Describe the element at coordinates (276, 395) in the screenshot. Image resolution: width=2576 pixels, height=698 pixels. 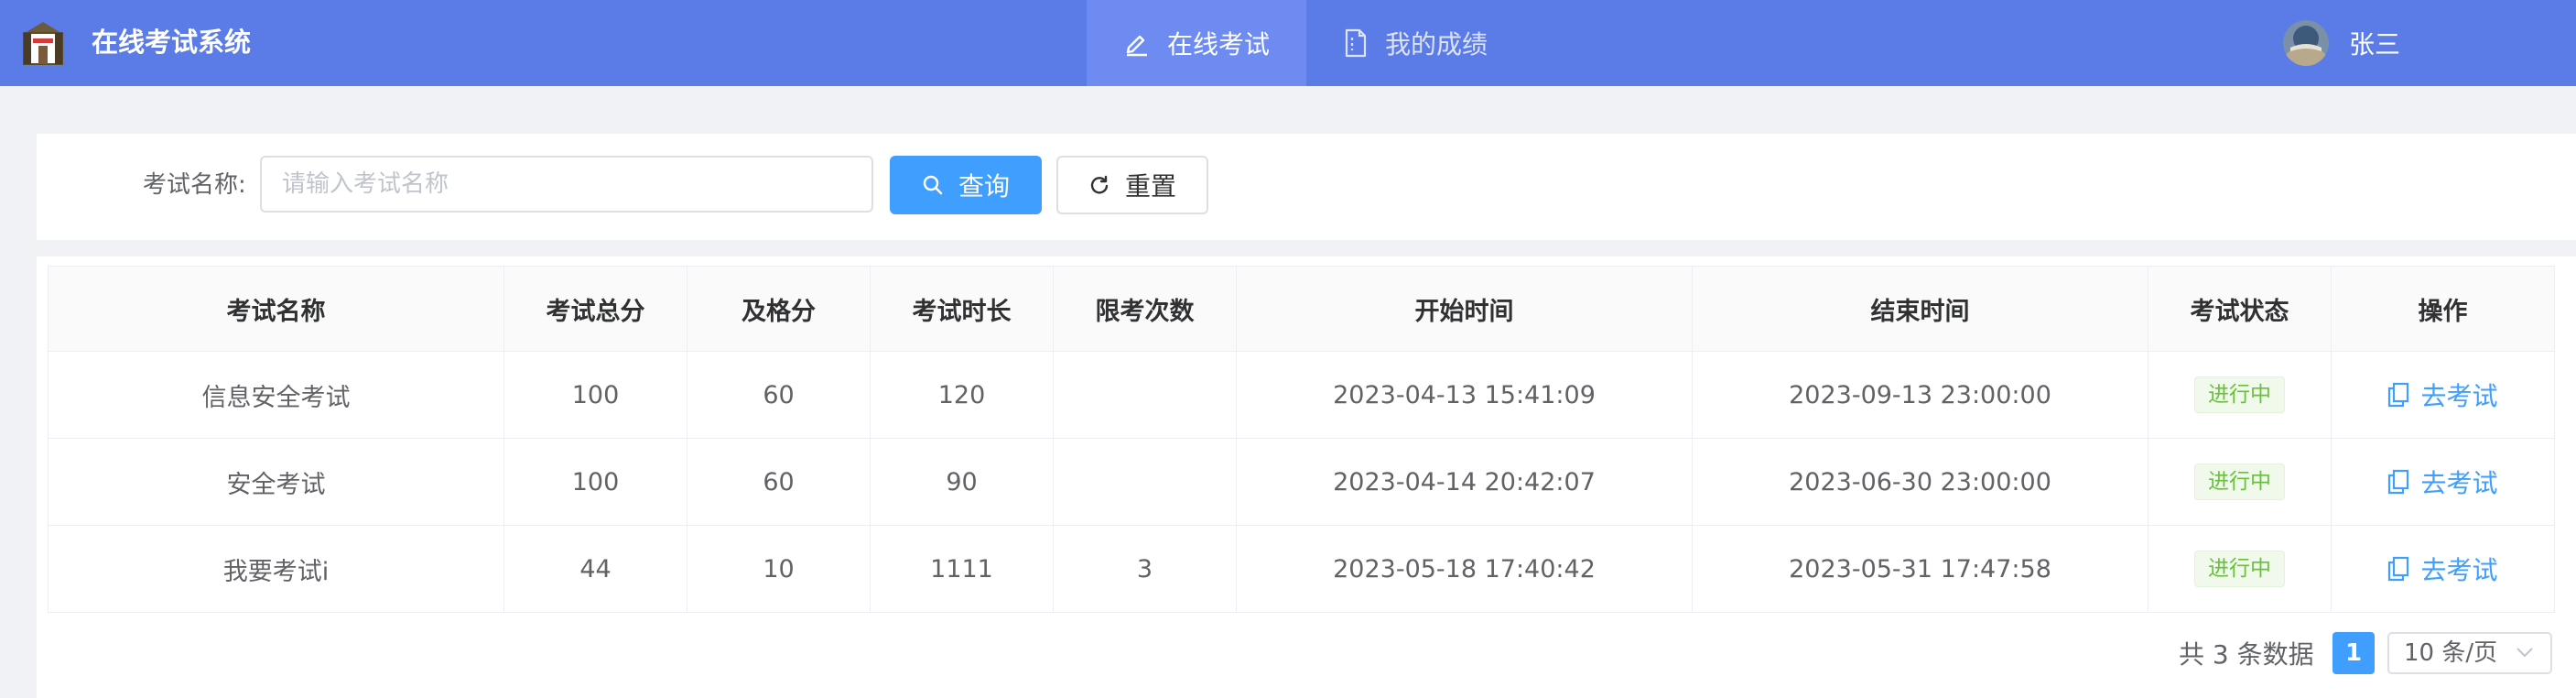
I see `exam-name-cell: 信息安全考试` at that location.